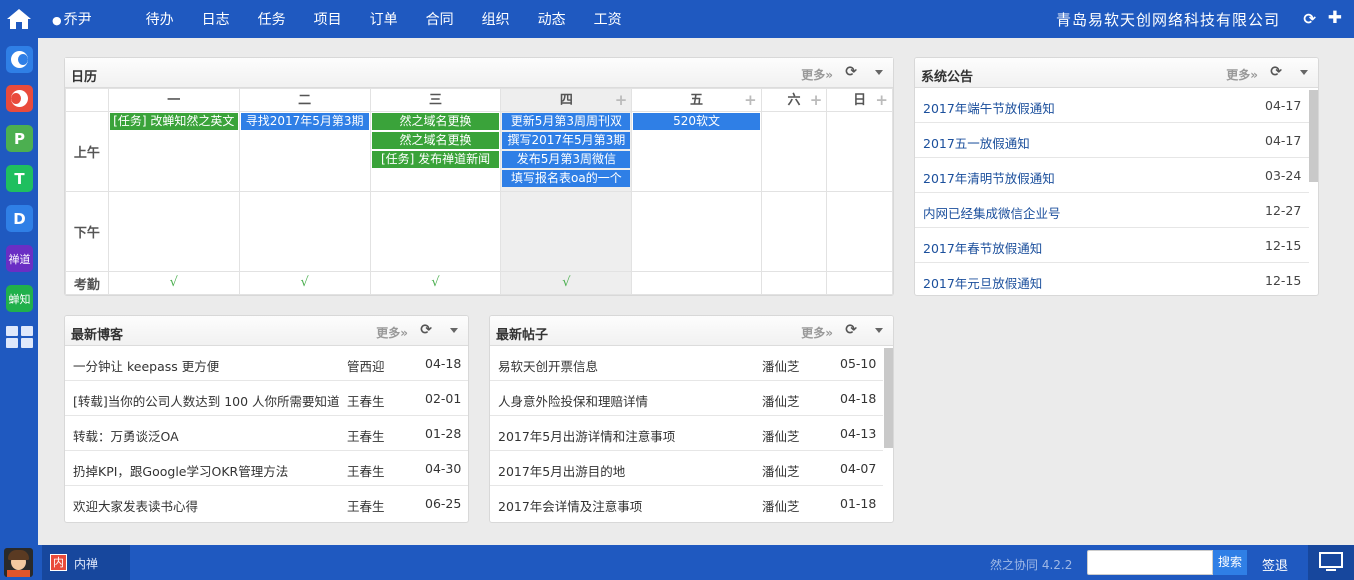 This screenshot has height=580, width=1354. Describe the element at coordinates (1309, 19) in the screenshot. I see `refresh-icon: ⟳` at that location.